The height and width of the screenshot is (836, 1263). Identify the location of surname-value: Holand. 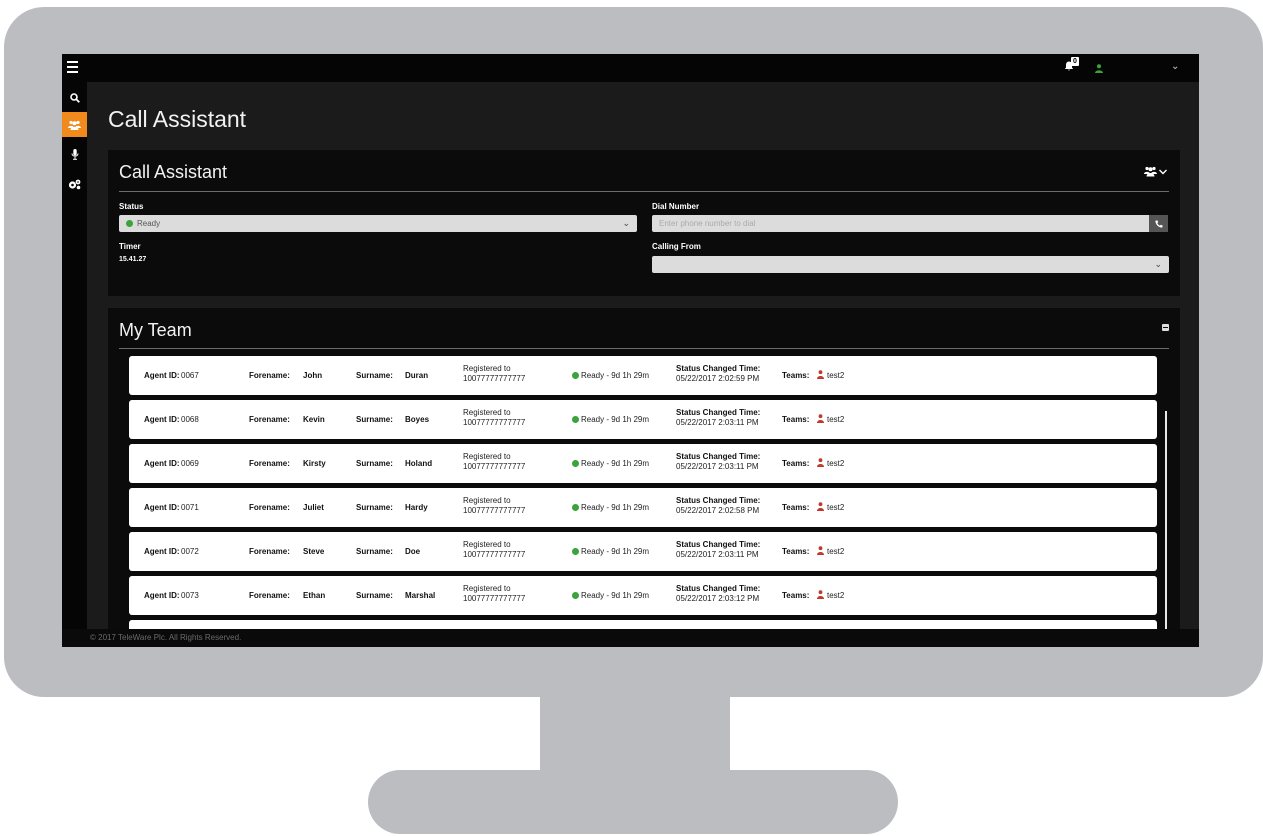
(419, 463).